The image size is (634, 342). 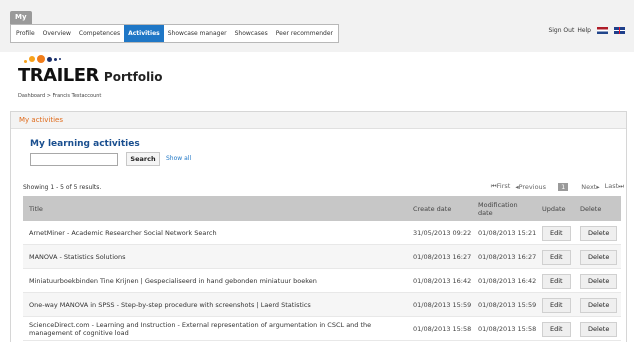 I want to click on nav-overview: Overview, so click(x=57, y=33).